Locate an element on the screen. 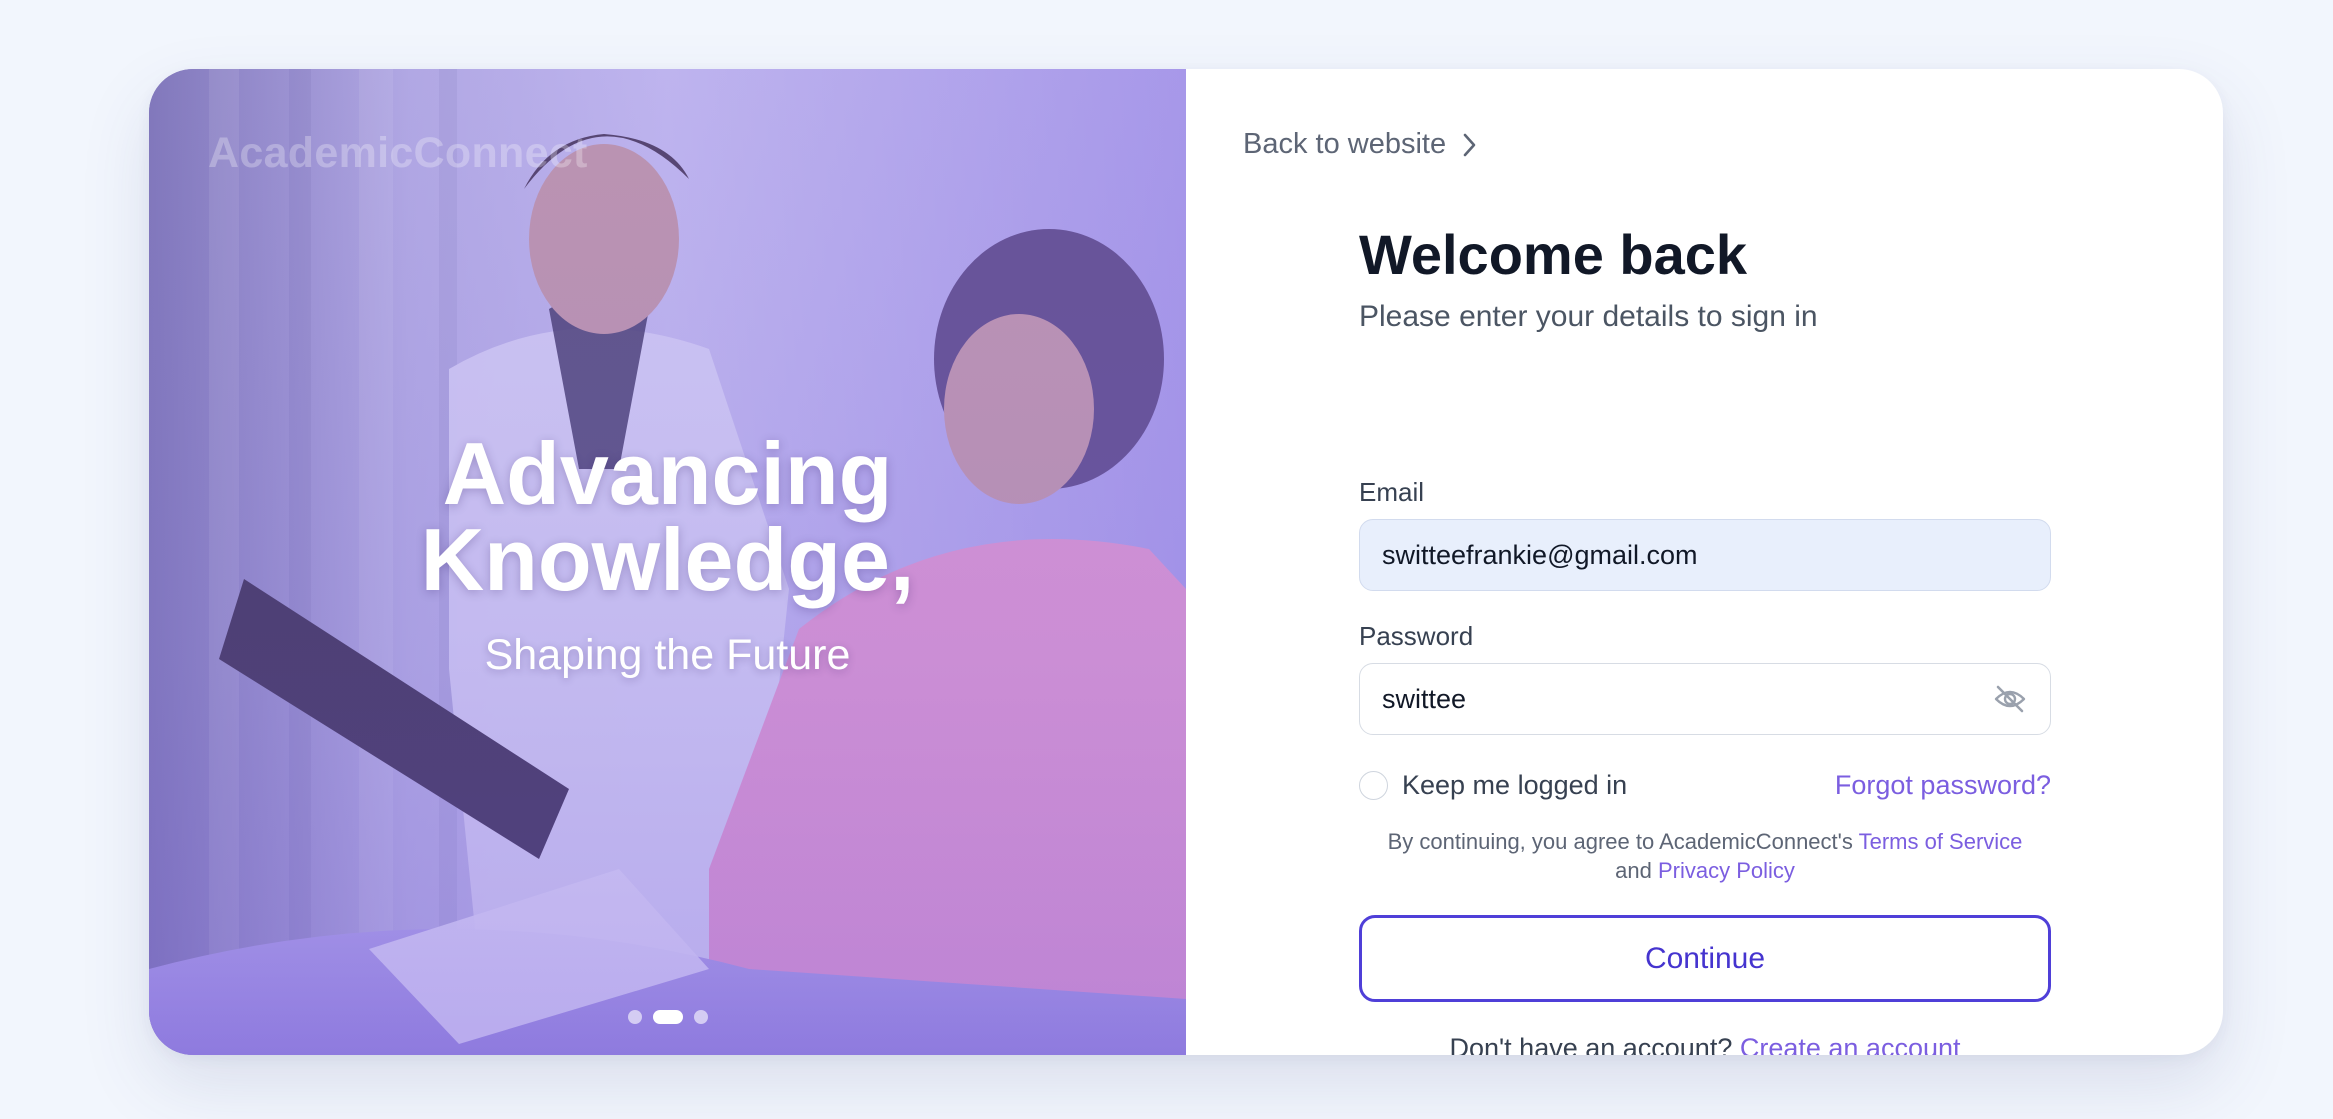  hero-headline-line-1: Advancing is located at coordinates (667, 473).